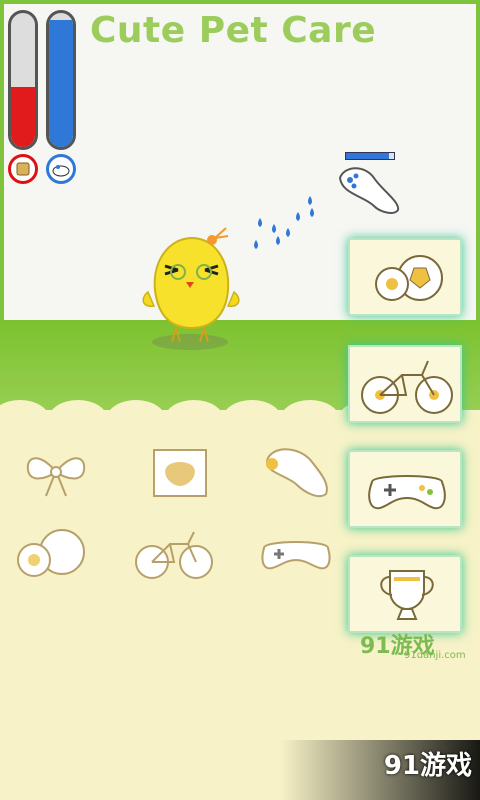 This screenshot has height=800, width=480. I want to click on watermark-corner: 91游戏, so click(427, 766).